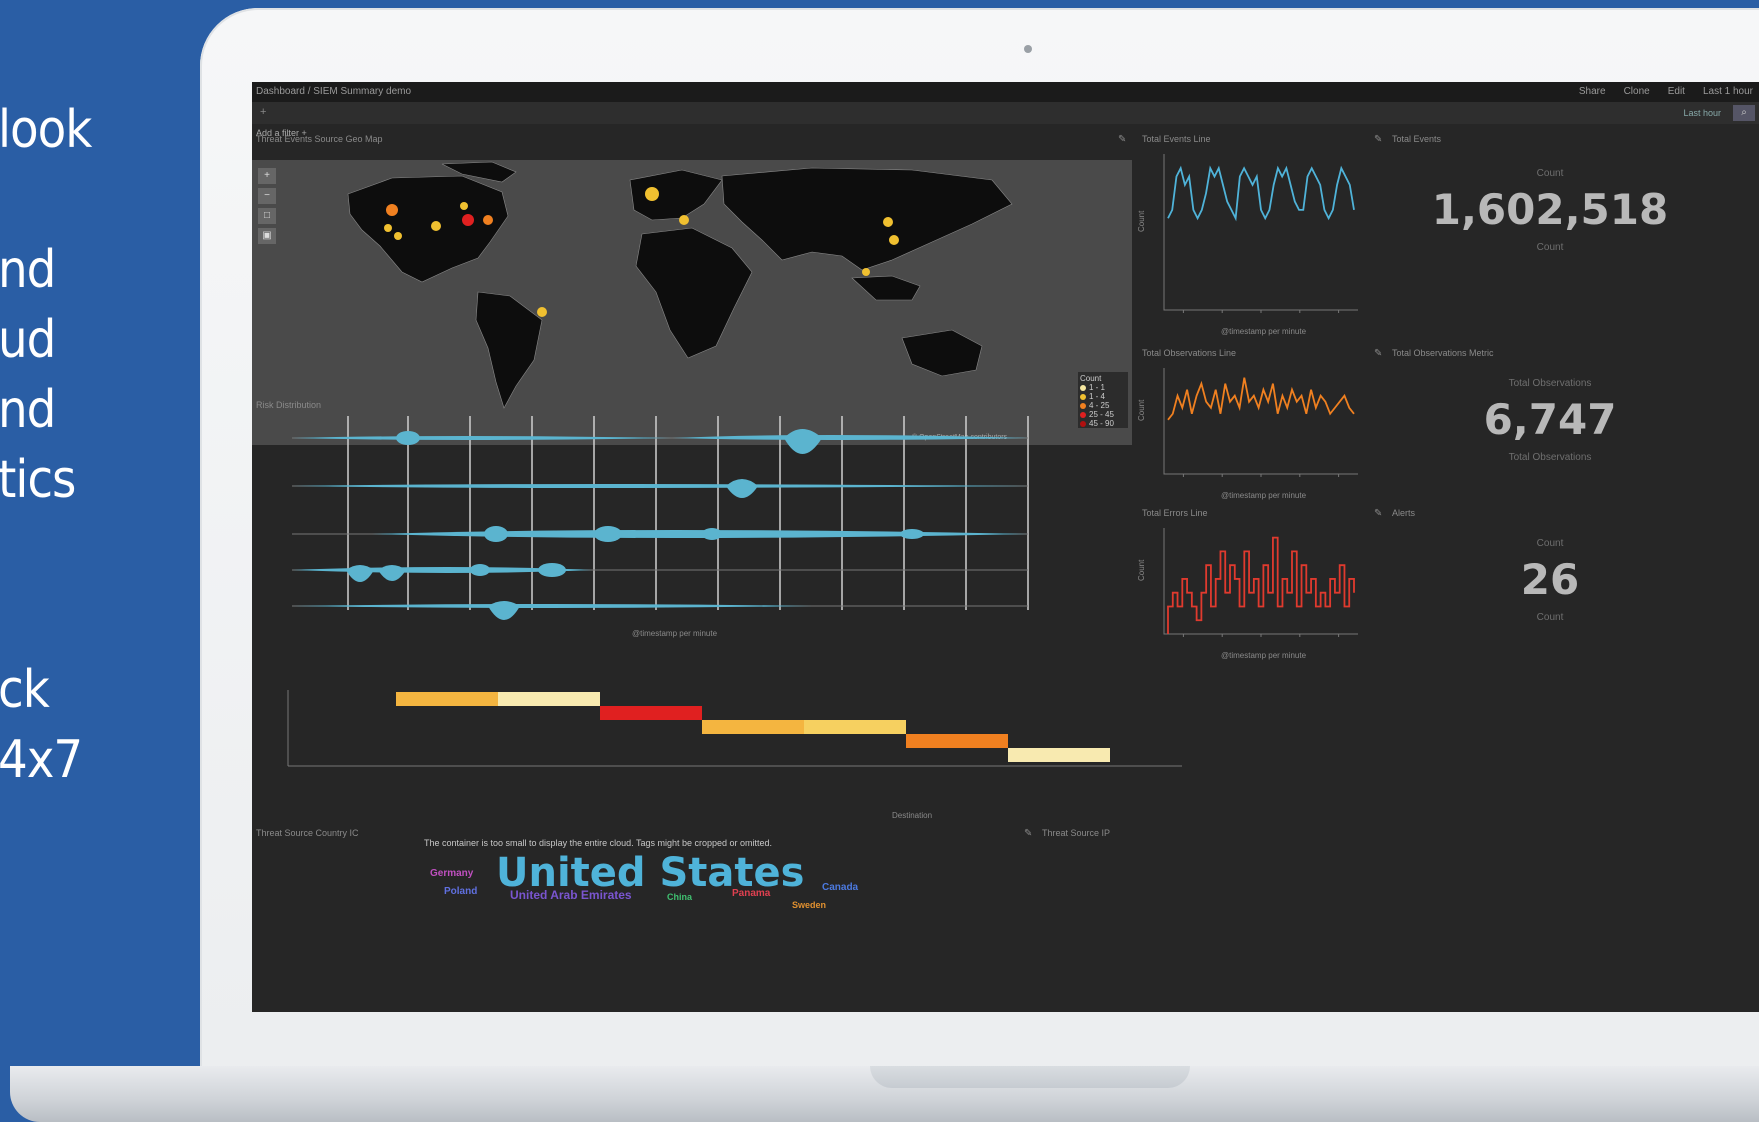  What do you see at coordinates (1097, 396) in the screenshot?
I see `legend-label: 1 - 4` at bounding box center [1097, 396].